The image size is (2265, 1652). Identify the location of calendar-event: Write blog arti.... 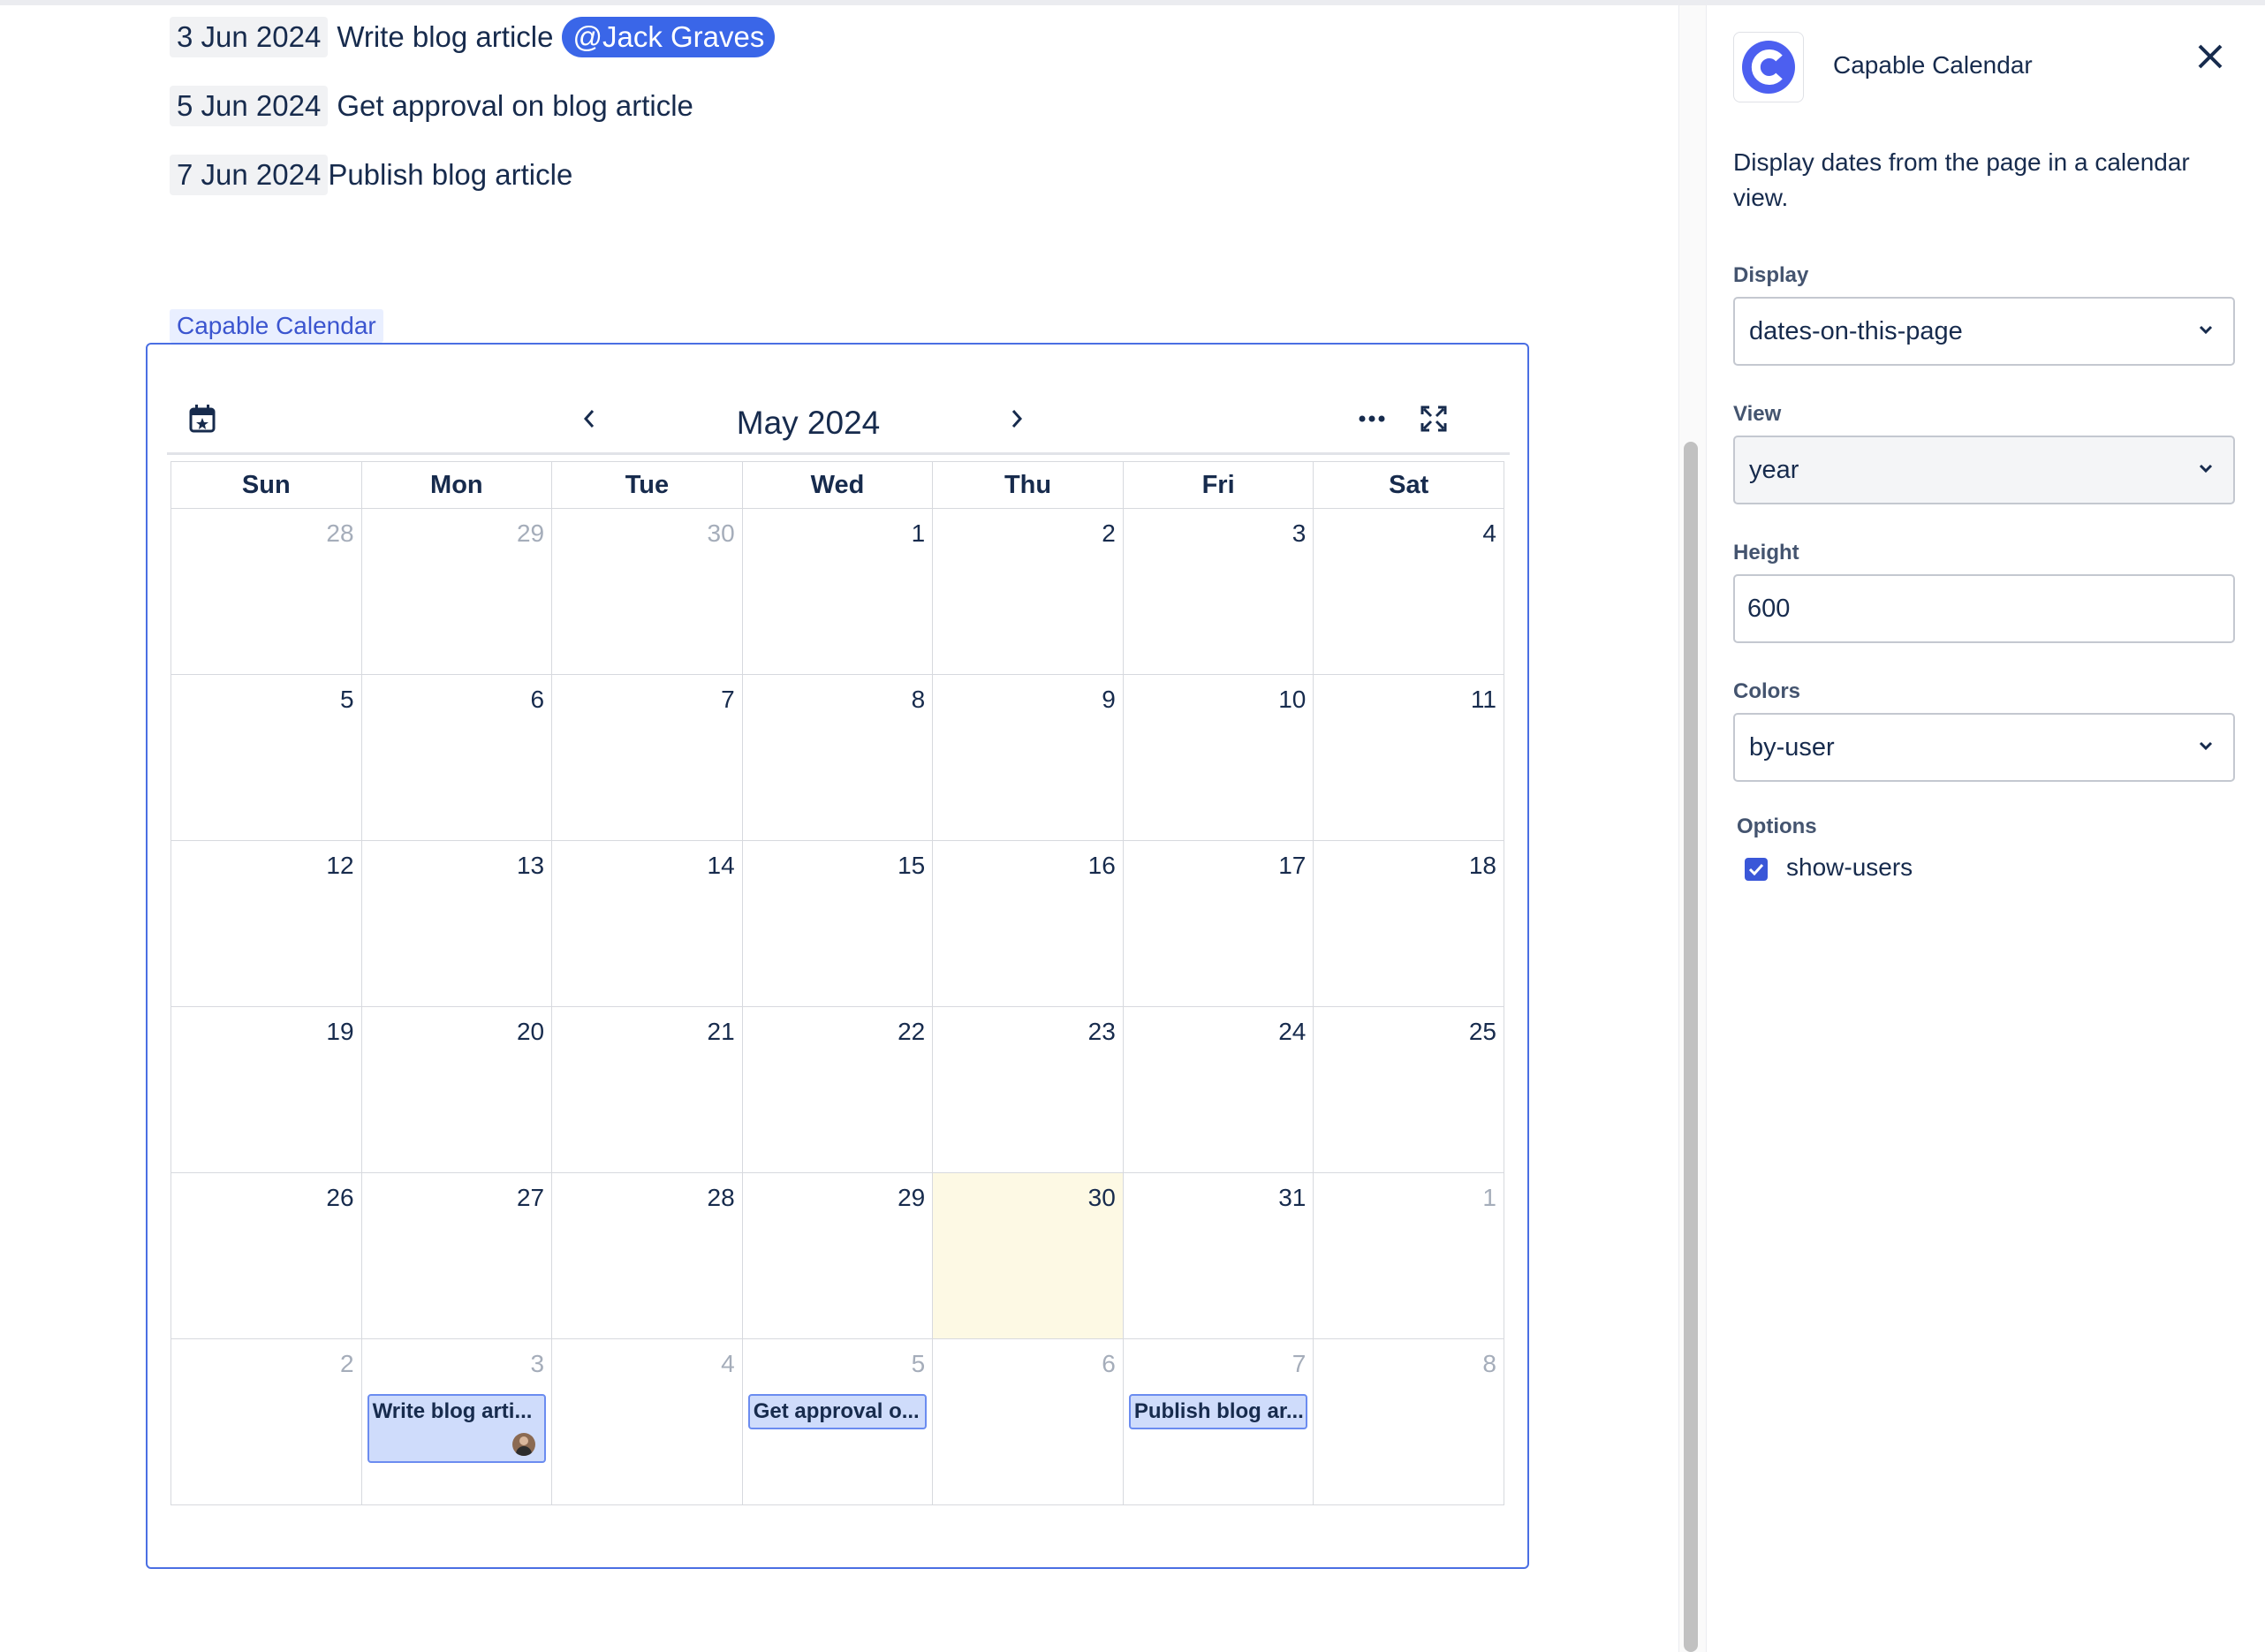
(457, 1428).